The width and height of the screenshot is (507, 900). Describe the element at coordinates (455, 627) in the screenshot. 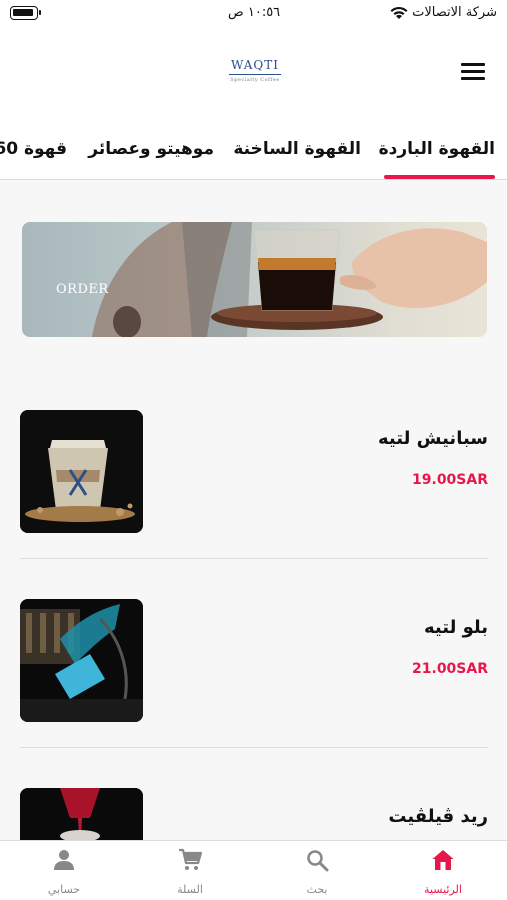

I see `product-name: بلو لتيه` at that location.